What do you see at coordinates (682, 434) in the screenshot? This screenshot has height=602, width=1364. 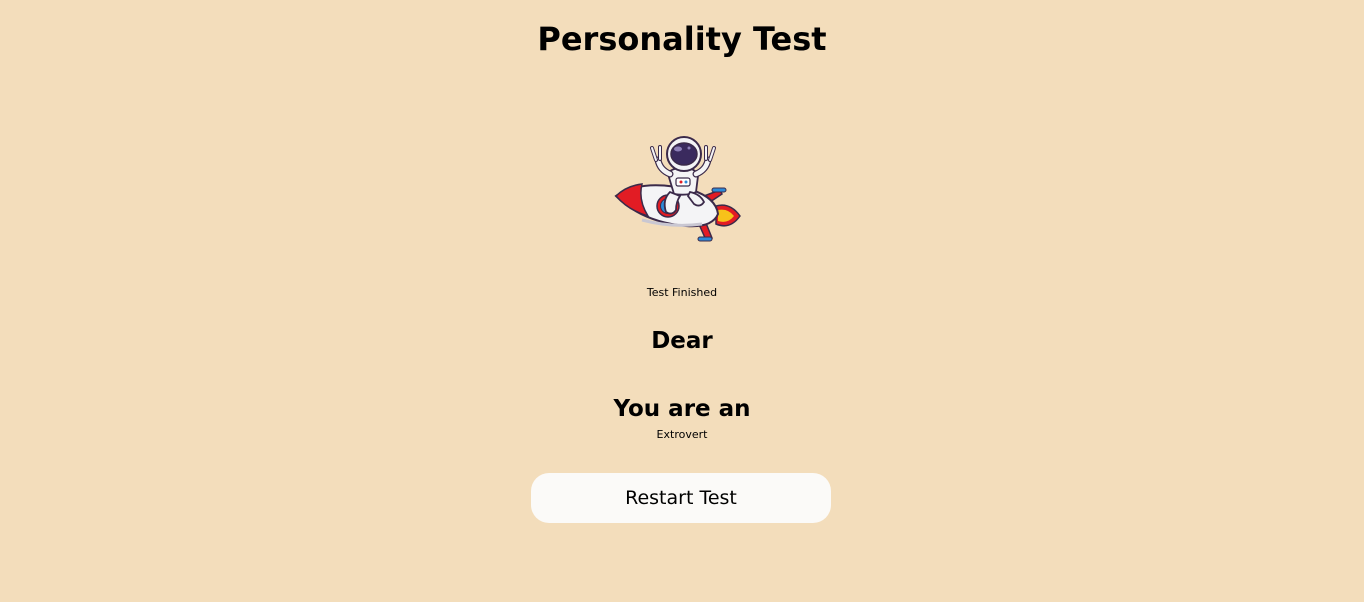 I see `personality-result: Extrovert` at bounding box center [682, 434].